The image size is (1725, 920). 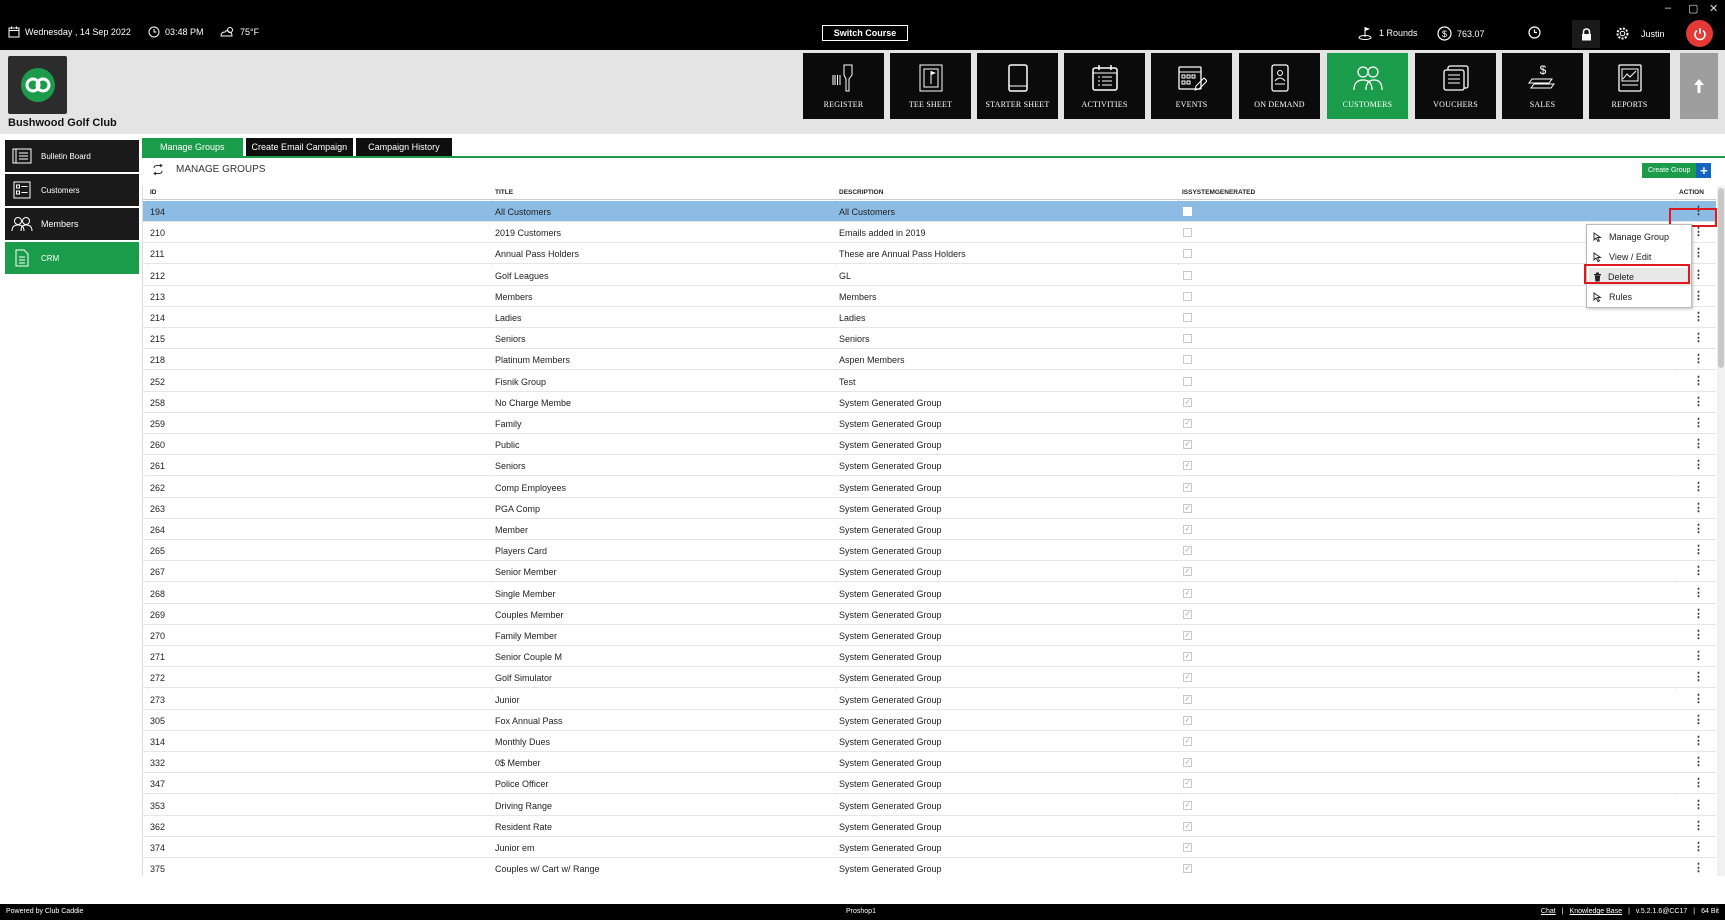 I want to click on table-row: 263 PGA Comp System Generated Group ✓ ⋮, so click(x=929, y=508).